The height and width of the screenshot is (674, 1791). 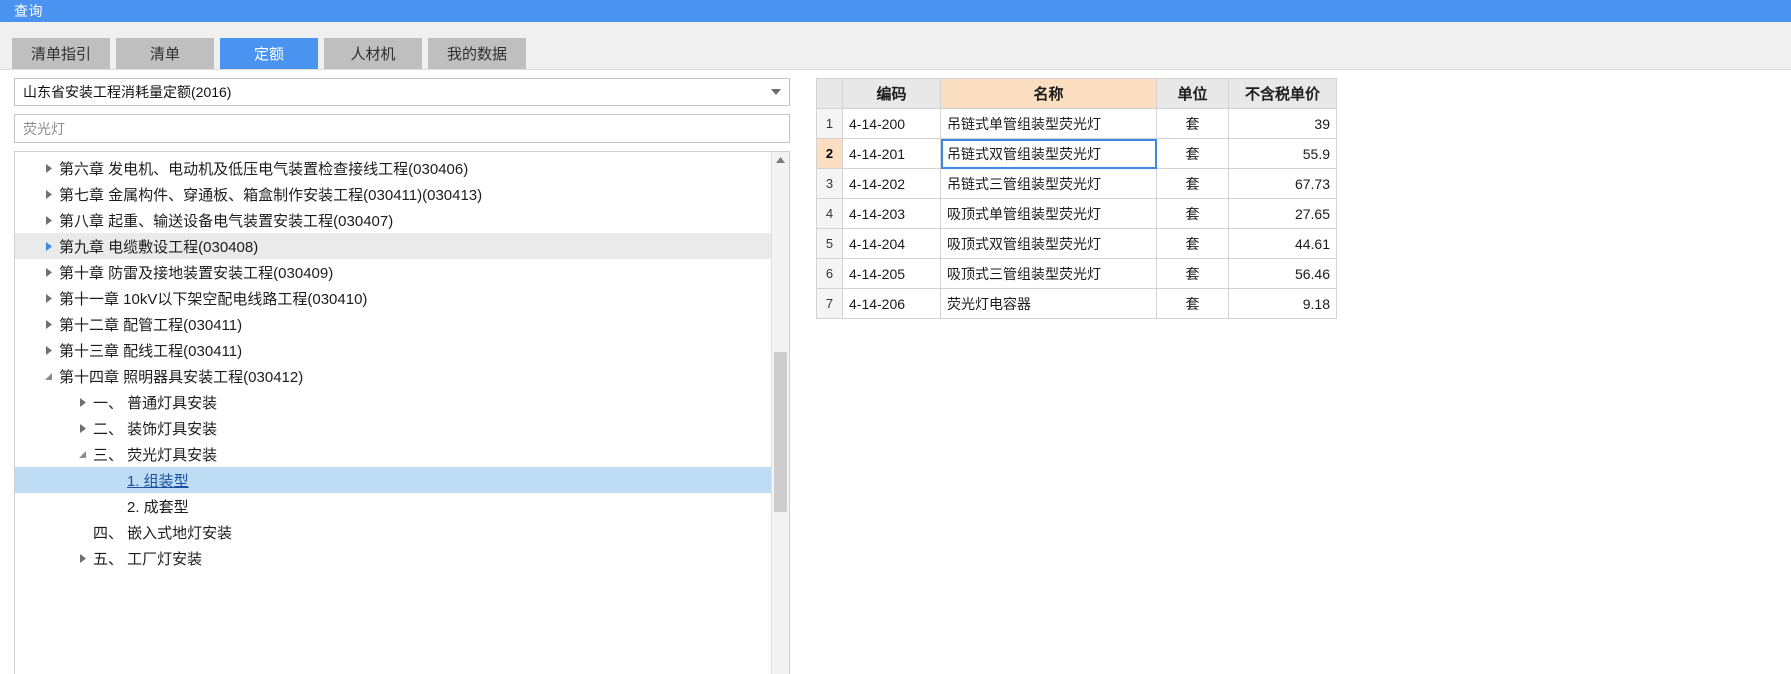 I want to click on tree-item: 第九章 电缆敷设工程(030408), so click(x=393, y=246).